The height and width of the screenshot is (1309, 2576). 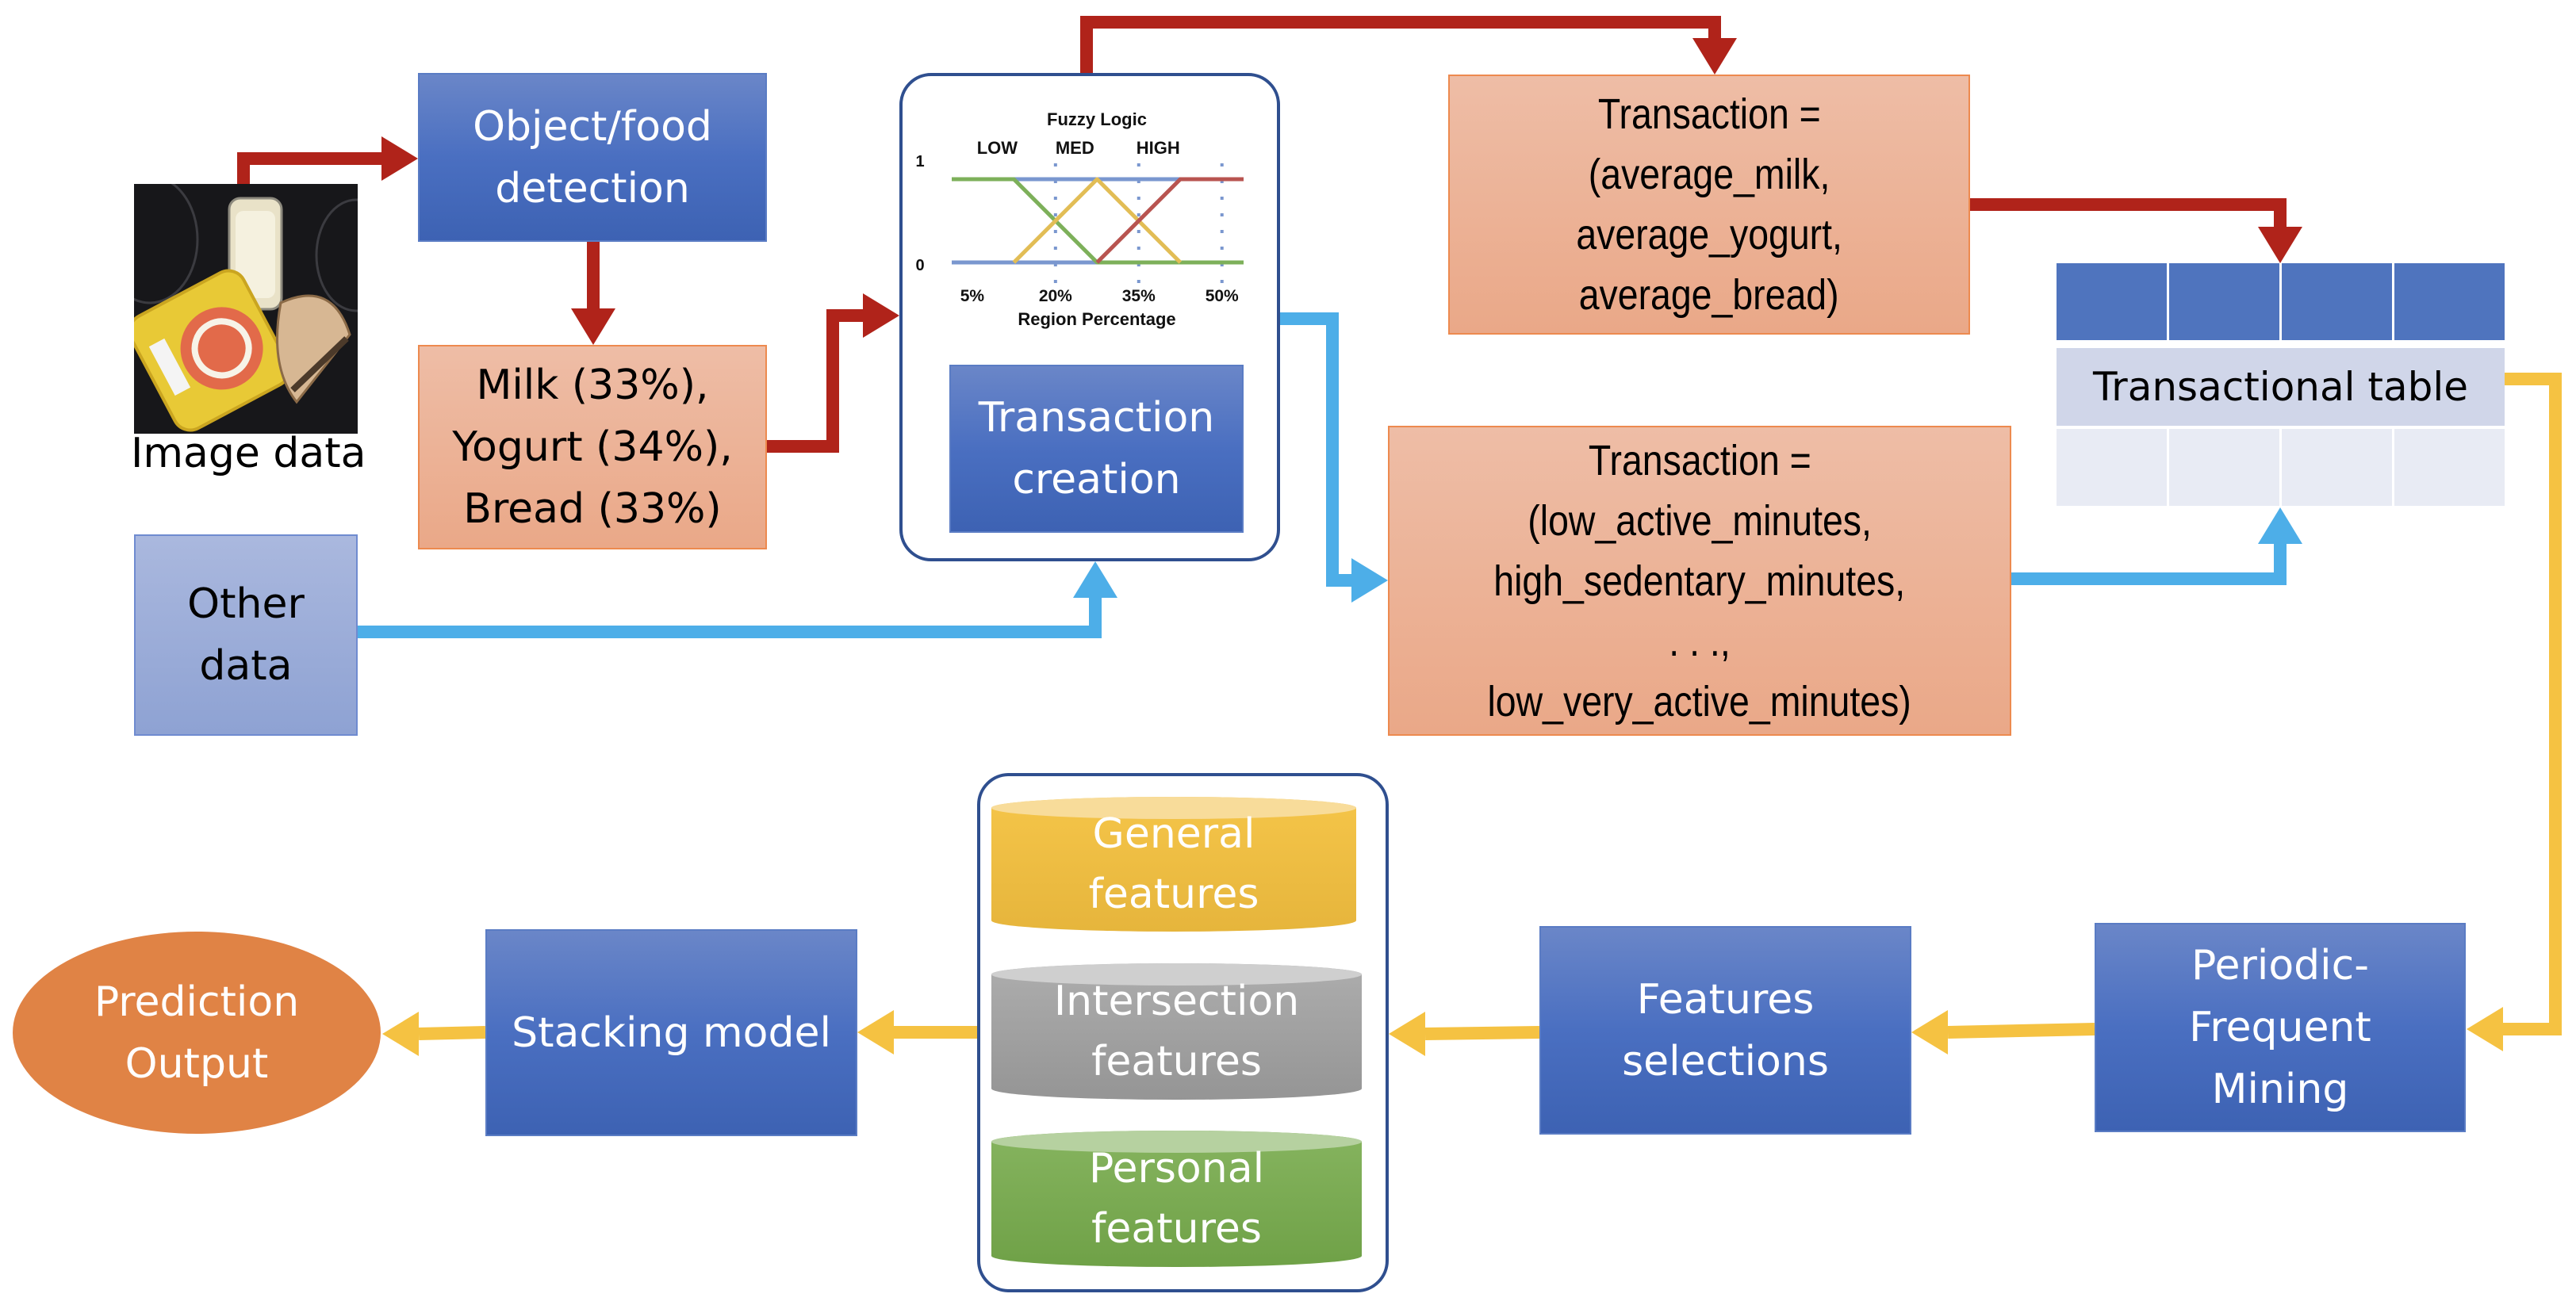 What do you see at coordinates (1096, 418) in the screenshot?
I see `transaction-creation-line-1: Transaction` at bounding box center [1096, 418].